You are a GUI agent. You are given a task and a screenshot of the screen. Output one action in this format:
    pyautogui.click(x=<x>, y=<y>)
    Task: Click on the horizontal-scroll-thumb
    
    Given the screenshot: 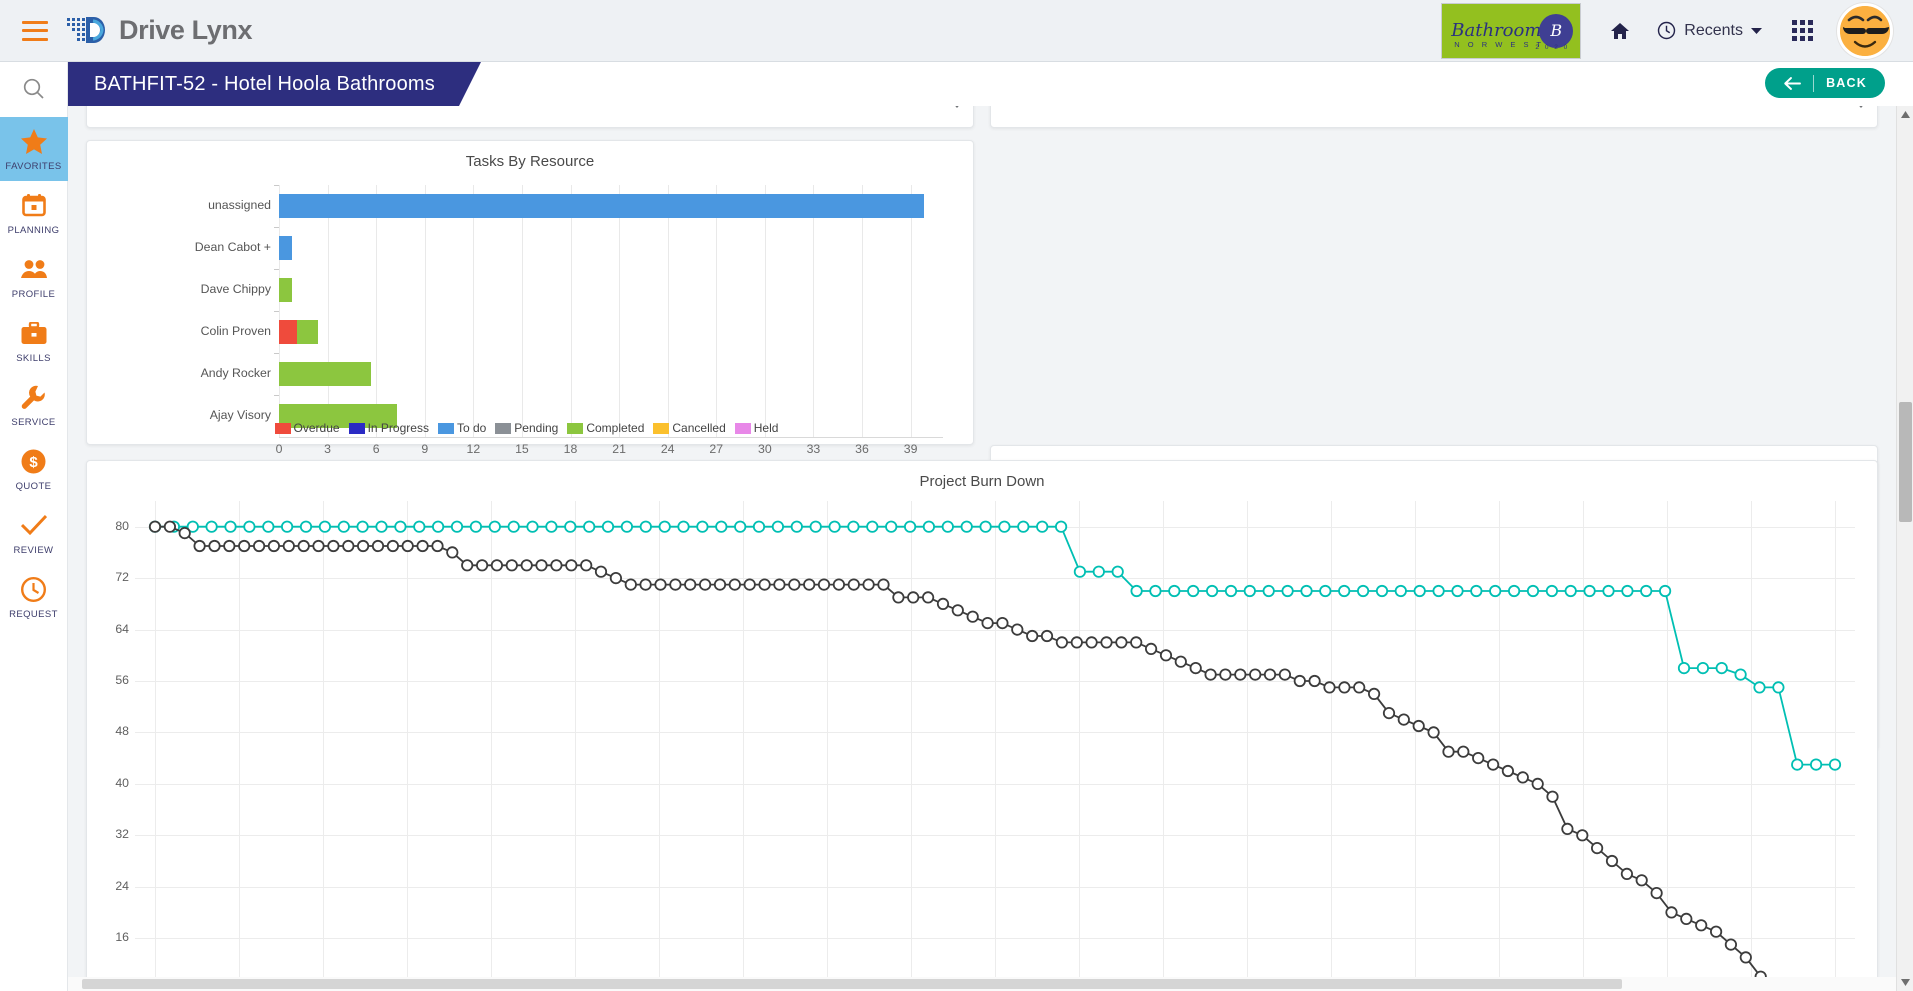 What is the action you would take?
    pyautogui.click(x=852, y=984)
    